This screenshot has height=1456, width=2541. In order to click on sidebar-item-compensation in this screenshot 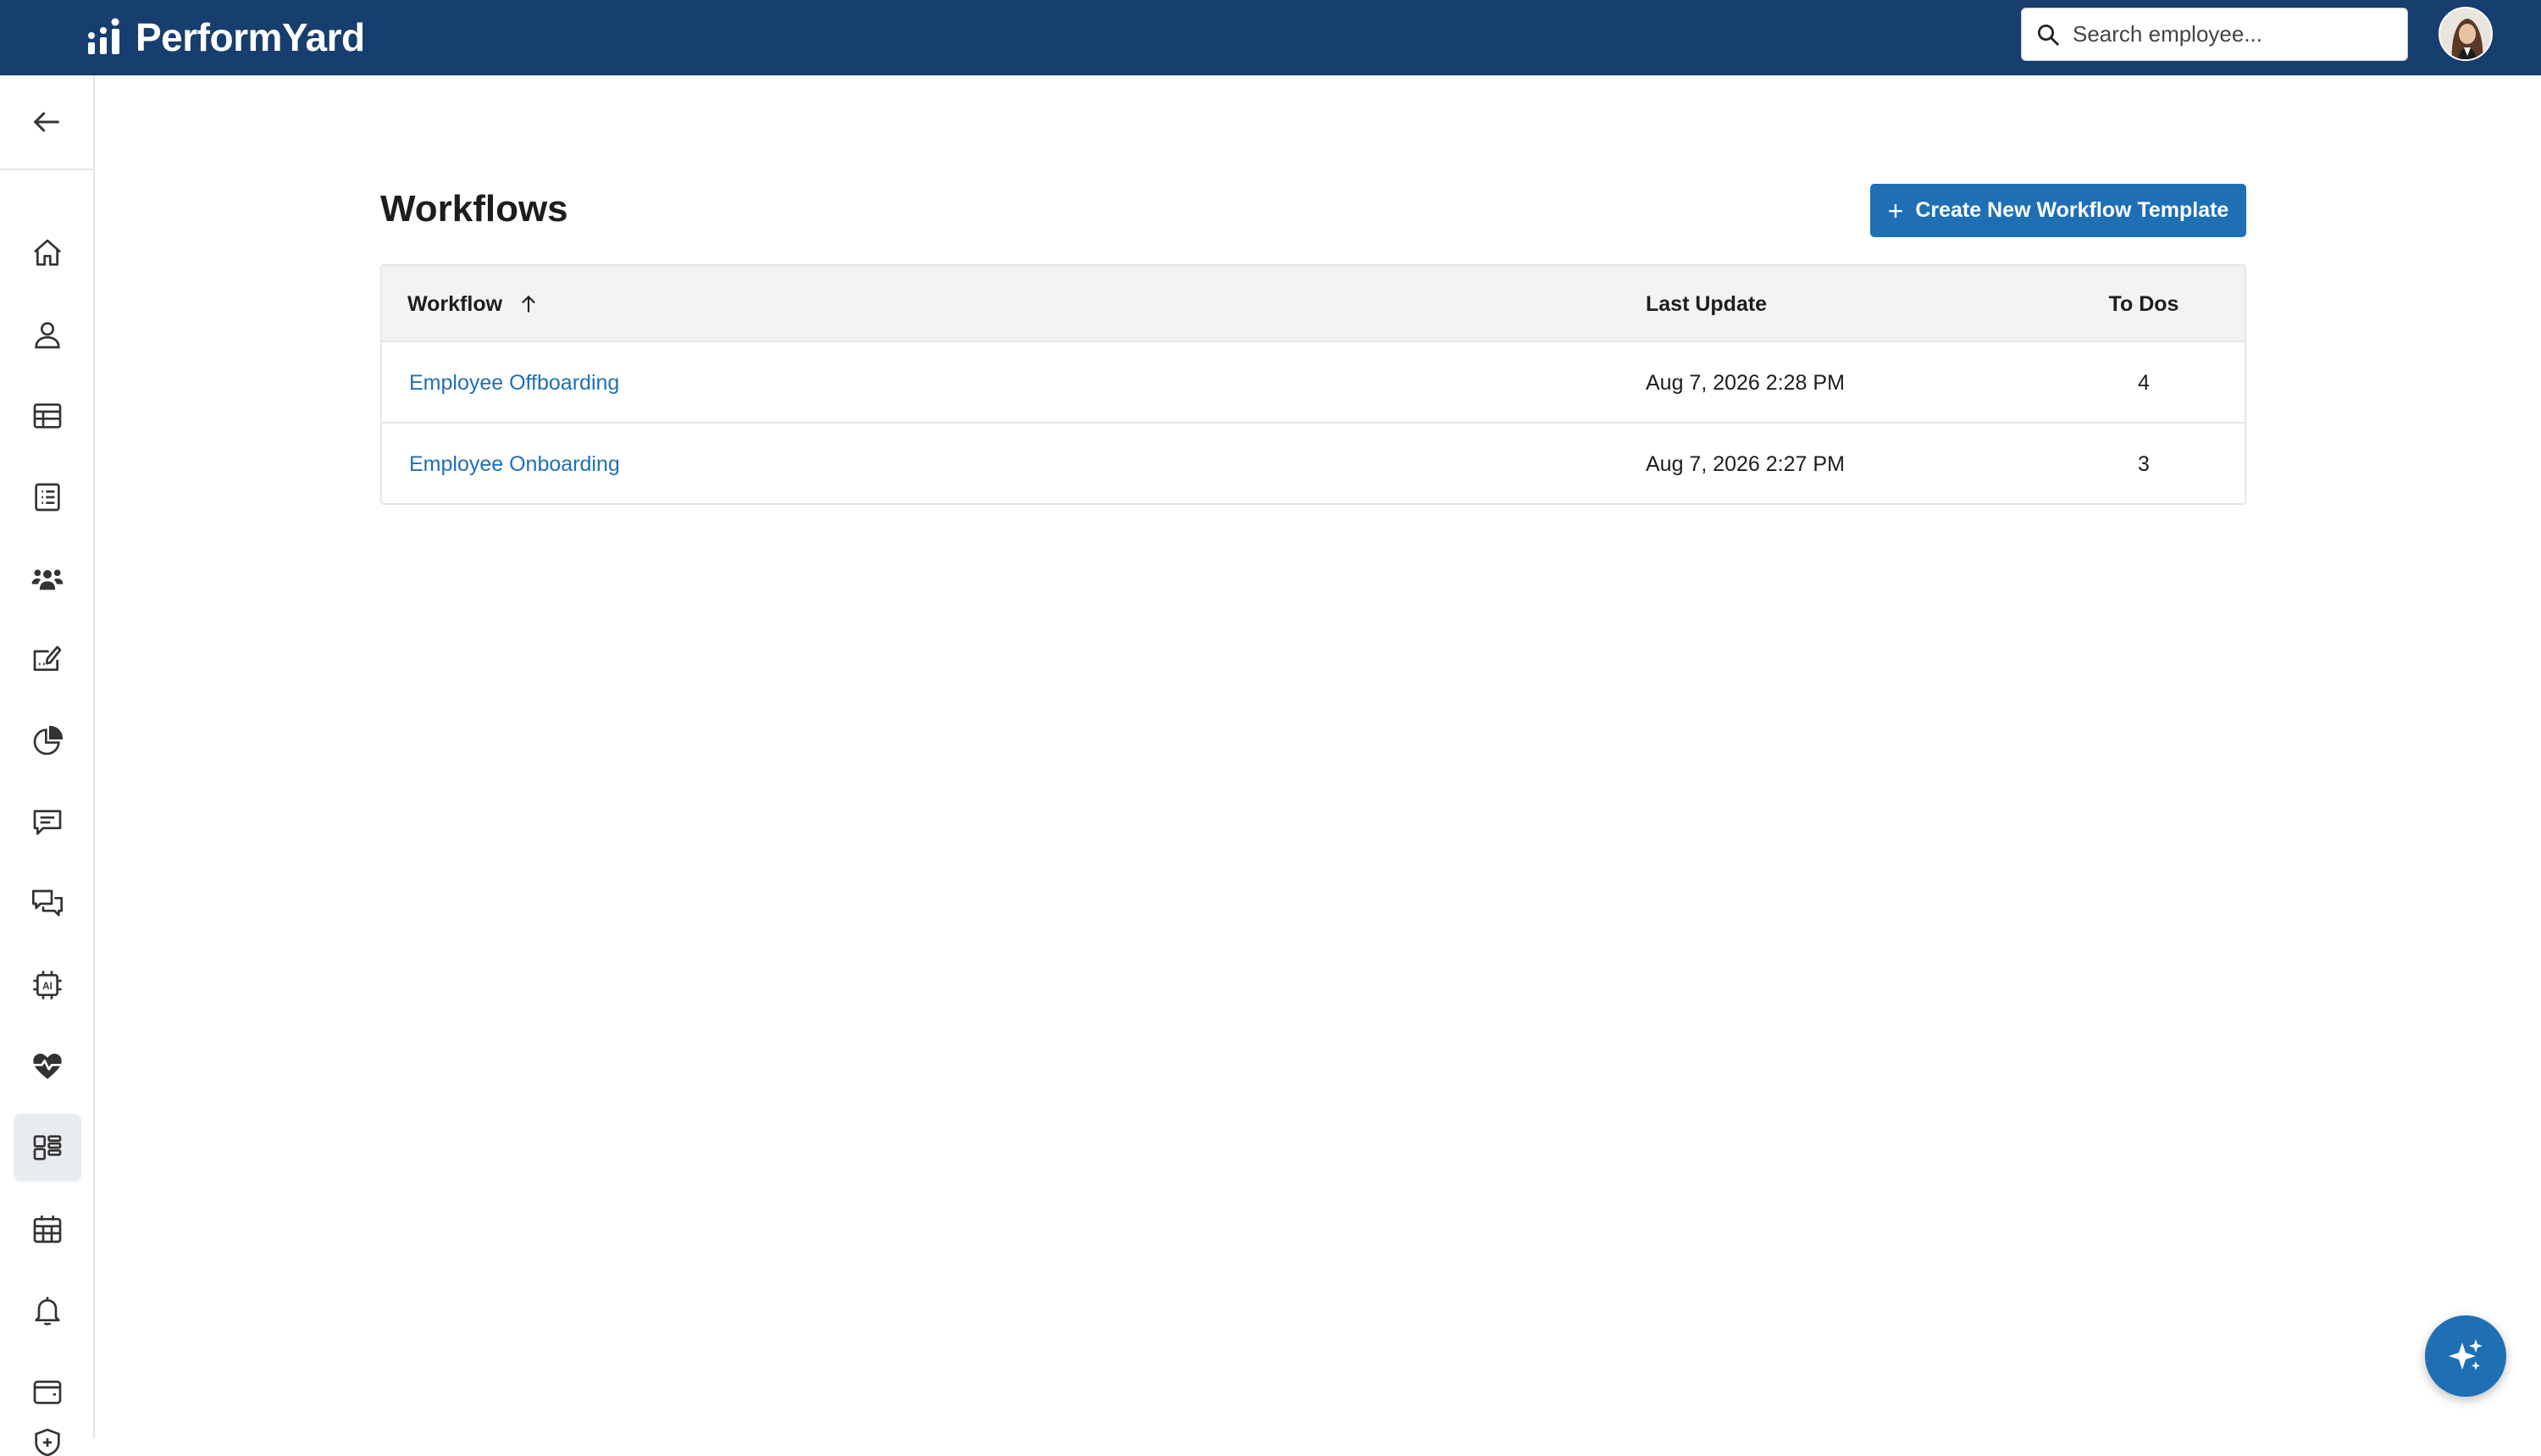, I will do `click(47, 1392)`.